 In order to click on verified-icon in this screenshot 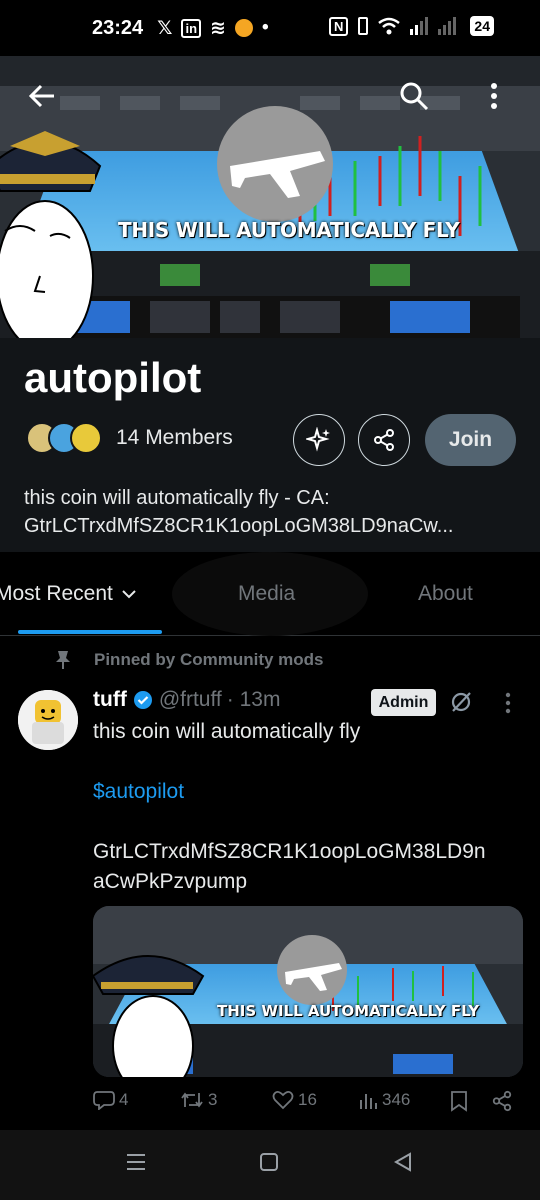, I will do `click(142, 700)`.